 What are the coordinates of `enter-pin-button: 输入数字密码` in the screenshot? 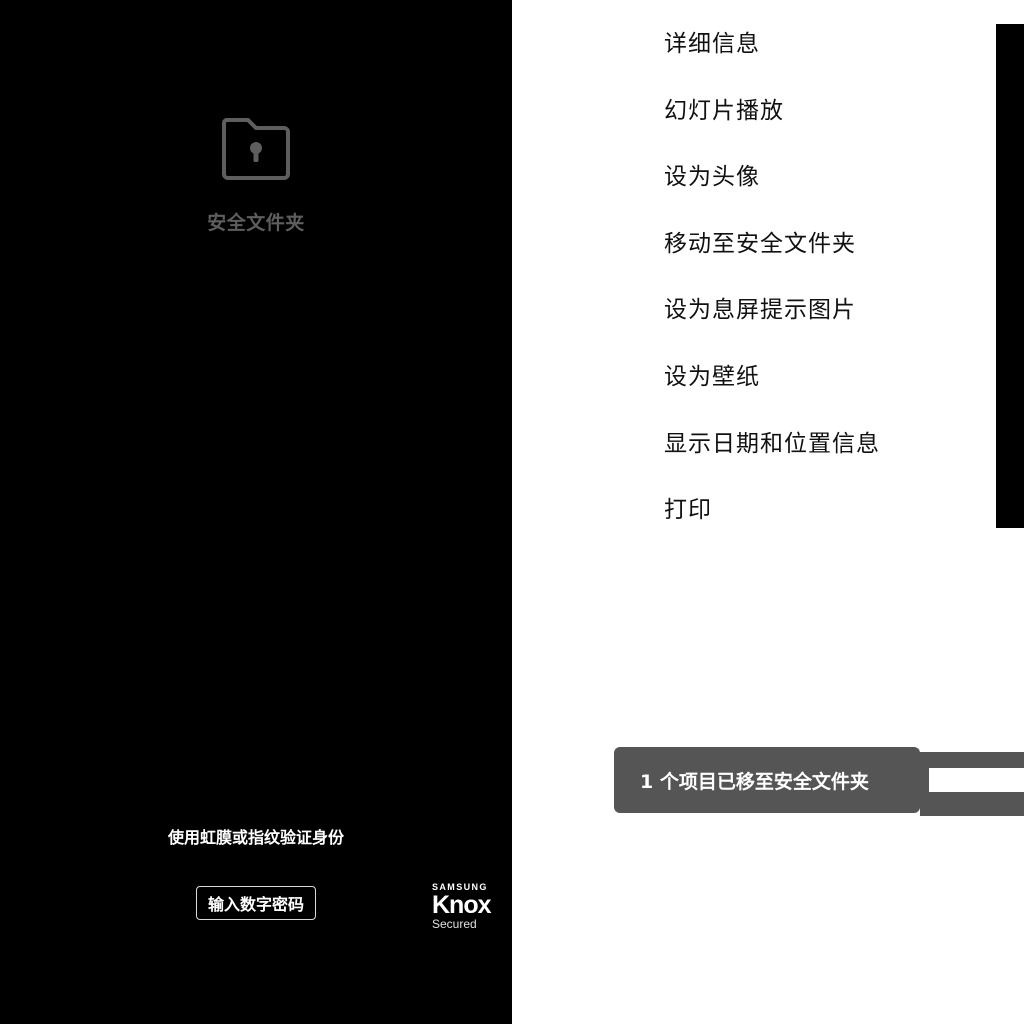 It's located at (256, 903).